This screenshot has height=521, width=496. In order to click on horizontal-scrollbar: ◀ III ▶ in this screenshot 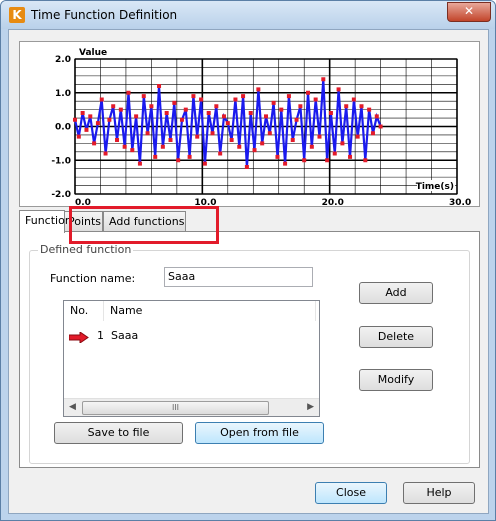, I will do `click(191, 407)`.